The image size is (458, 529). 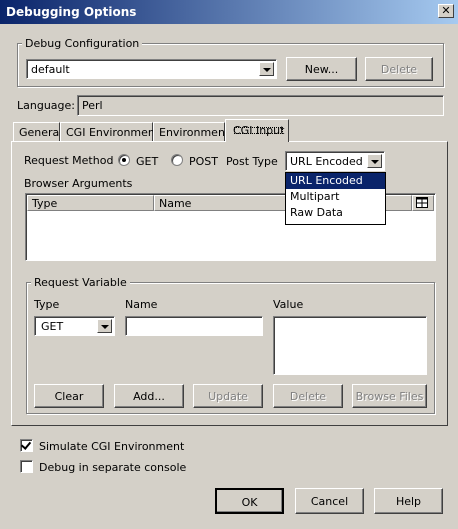 I want to click on post-type-value: URL Encoded, so click(x=326, y=161).